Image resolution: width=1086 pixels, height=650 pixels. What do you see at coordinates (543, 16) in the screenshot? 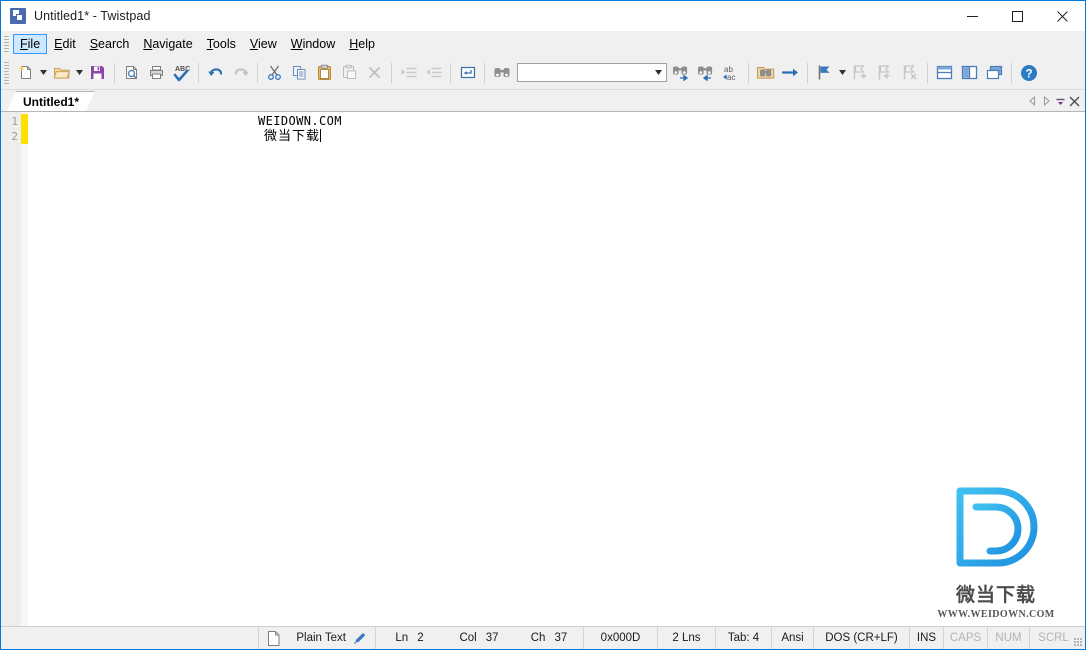
I see `title-bar: Untitled1* - Twistpad` at bounding box center [543, 16].